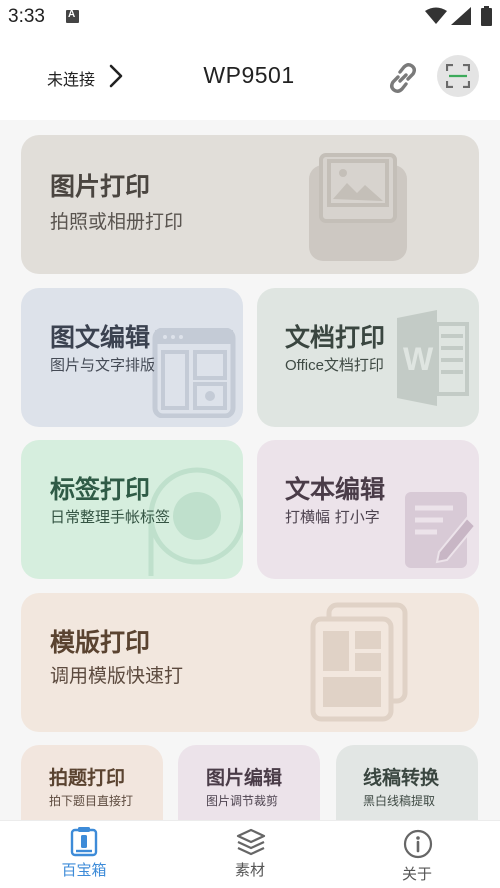  I want to click on wifi-icon, so click(436, 15).